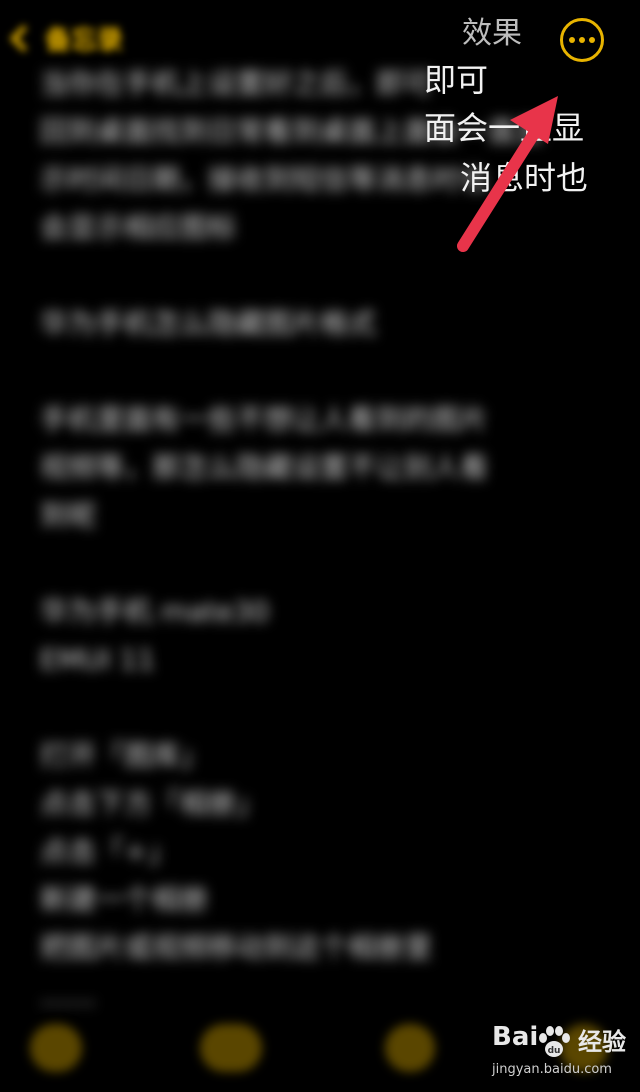 The image size is (640, 1092). What do you see at coordinates (138, 227) in the screenshot?
I see `note-line: 会显示相应图标` at bounding box center [138, 227].